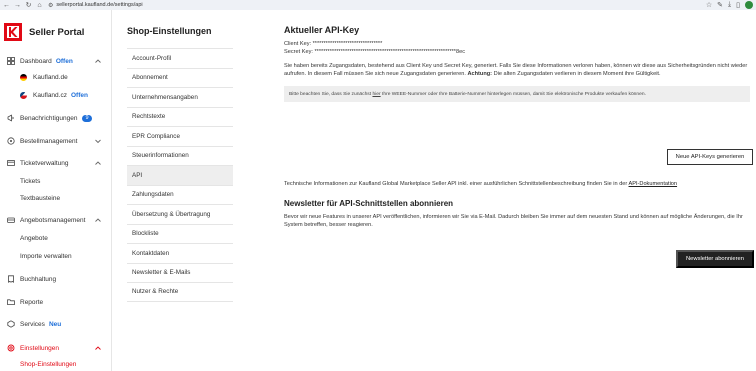  What do you see at coordinates (28, 5) in the screenshot?
I see `reload-icon: ↻` at bounding box center [28, 5].